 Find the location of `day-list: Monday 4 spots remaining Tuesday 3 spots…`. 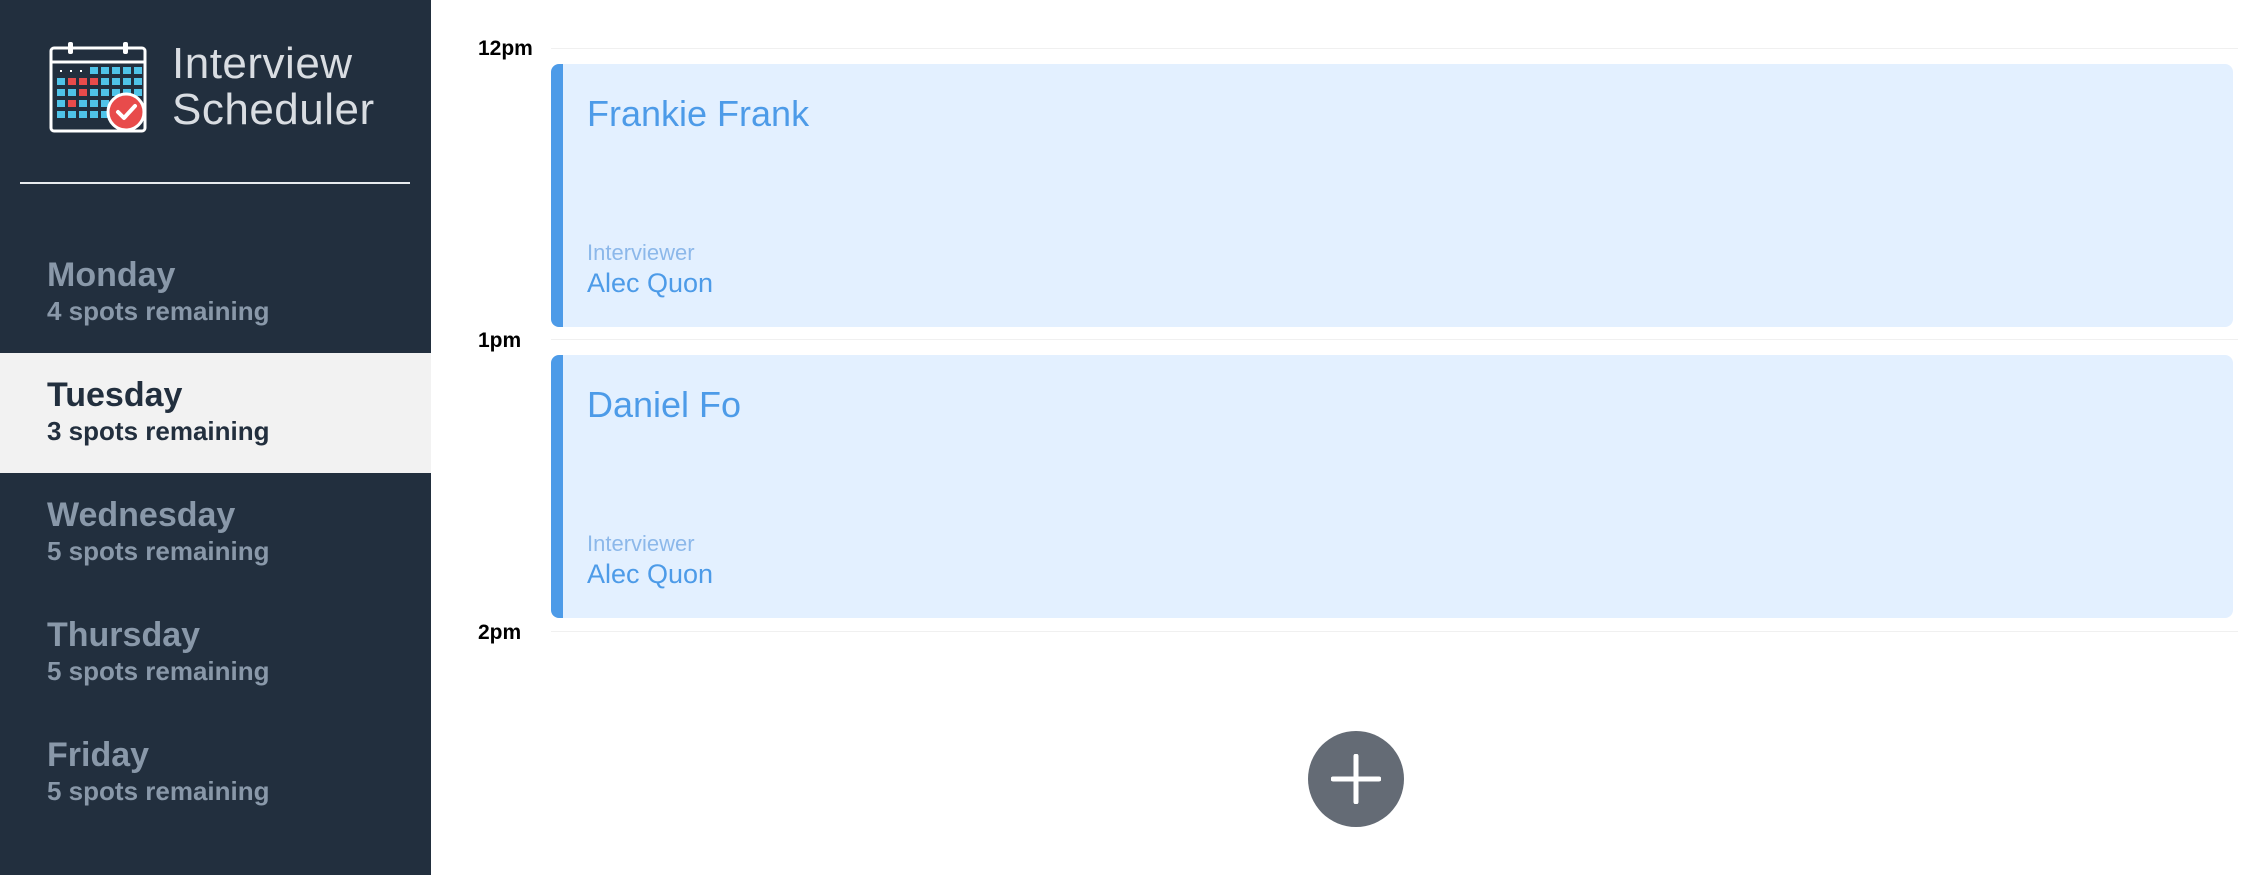

day-list: Monday 4 spots remaining Tuesday 3 spots… is located at coordinates (215, 533).